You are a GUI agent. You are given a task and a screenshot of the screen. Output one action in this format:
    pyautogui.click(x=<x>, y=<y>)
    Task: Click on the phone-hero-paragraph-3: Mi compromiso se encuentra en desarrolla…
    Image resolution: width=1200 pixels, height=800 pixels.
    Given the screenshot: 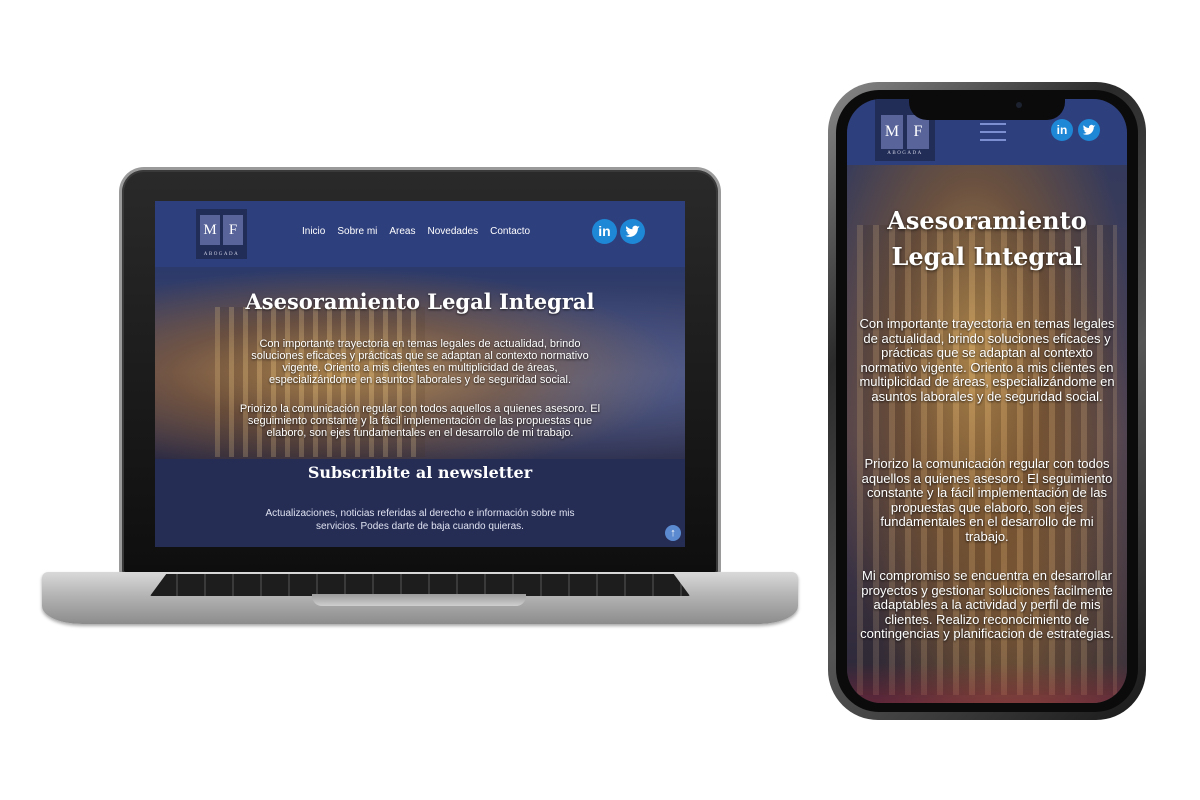 What is the action you would take?
    pyautogui.click(x=987, y=604)
    